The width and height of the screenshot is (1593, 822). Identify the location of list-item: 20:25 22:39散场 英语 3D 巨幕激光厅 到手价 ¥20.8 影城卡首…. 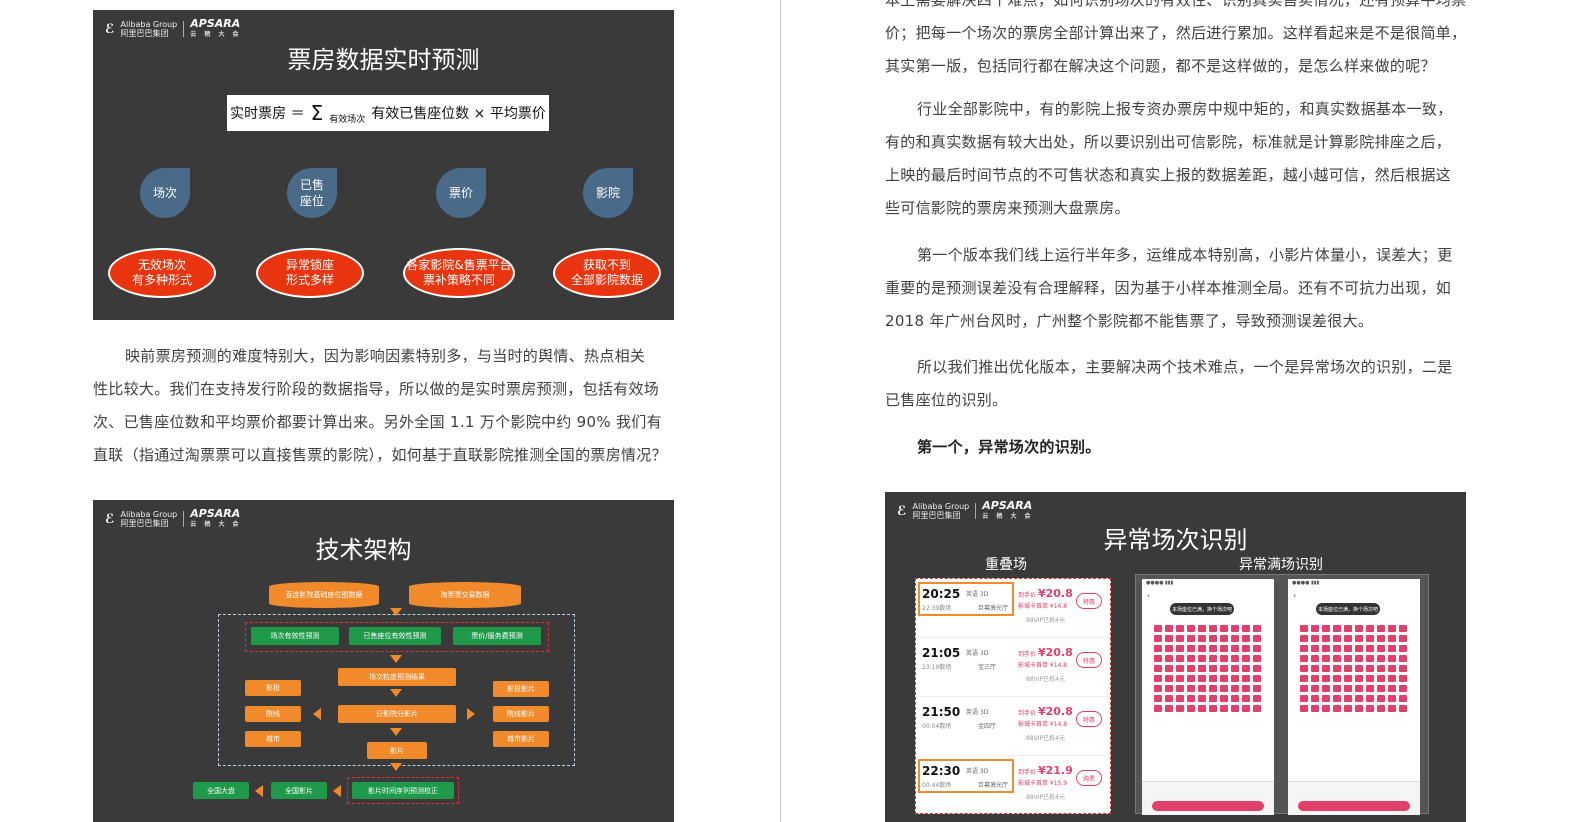
(1013, 608).